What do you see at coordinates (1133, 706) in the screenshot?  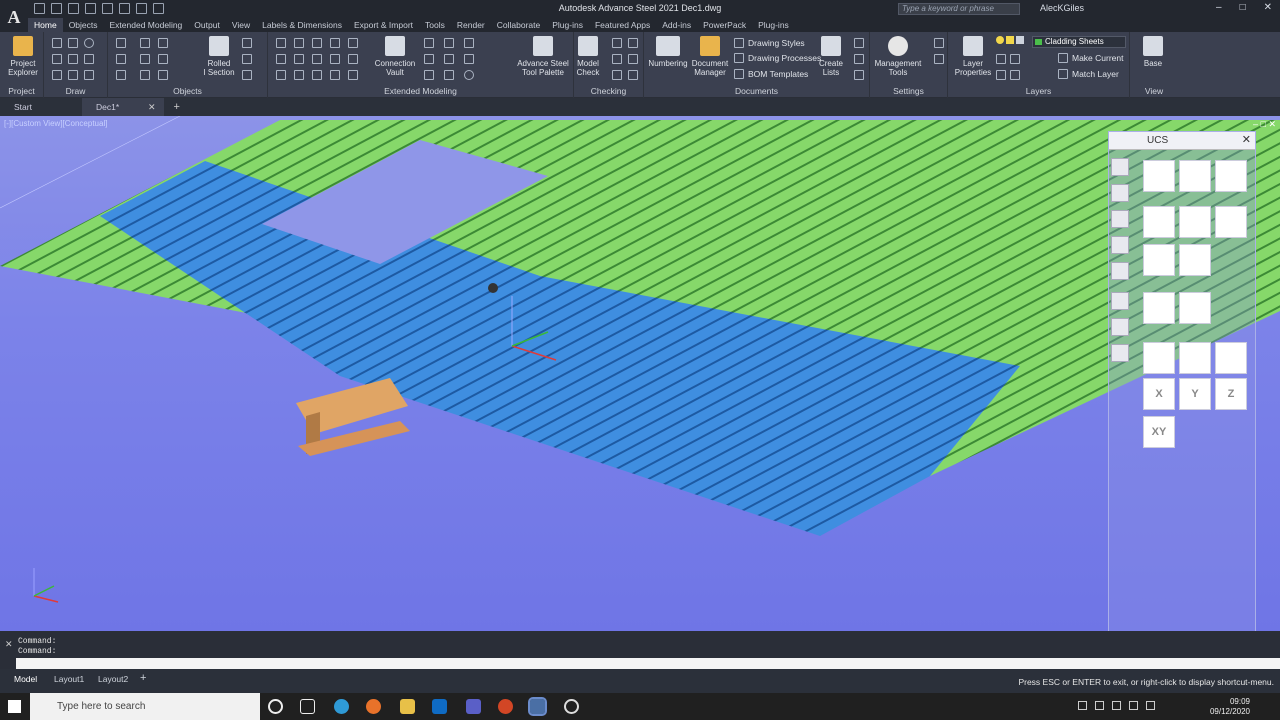 I see `system-tray-icons` at bounding box center [1133, 706].